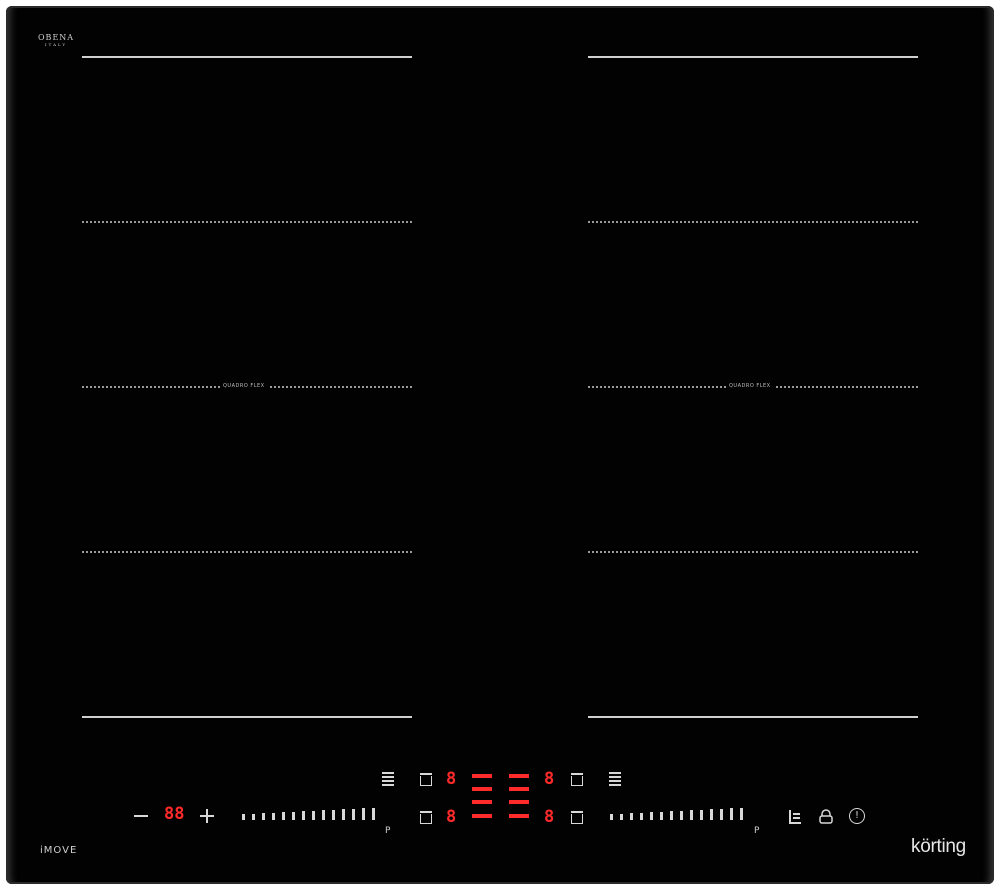 Image resolution: width=1000 pixels, height=888 pixels. What do you see at coordinates (756, 831) in the screenshot?
I see `right-boost-label: P` at bounding box center [756, 831].